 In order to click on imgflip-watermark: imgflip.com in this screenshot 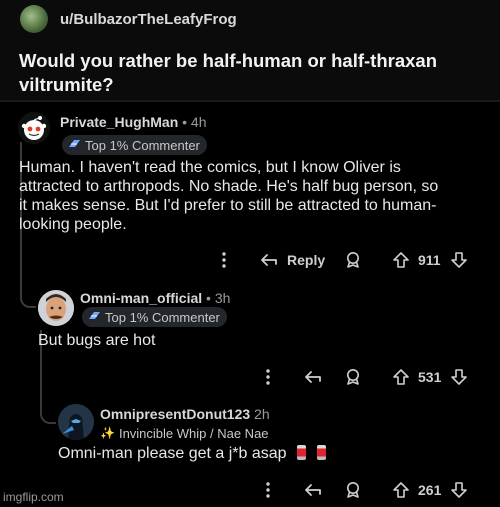, I will do `click(33, 497)`.